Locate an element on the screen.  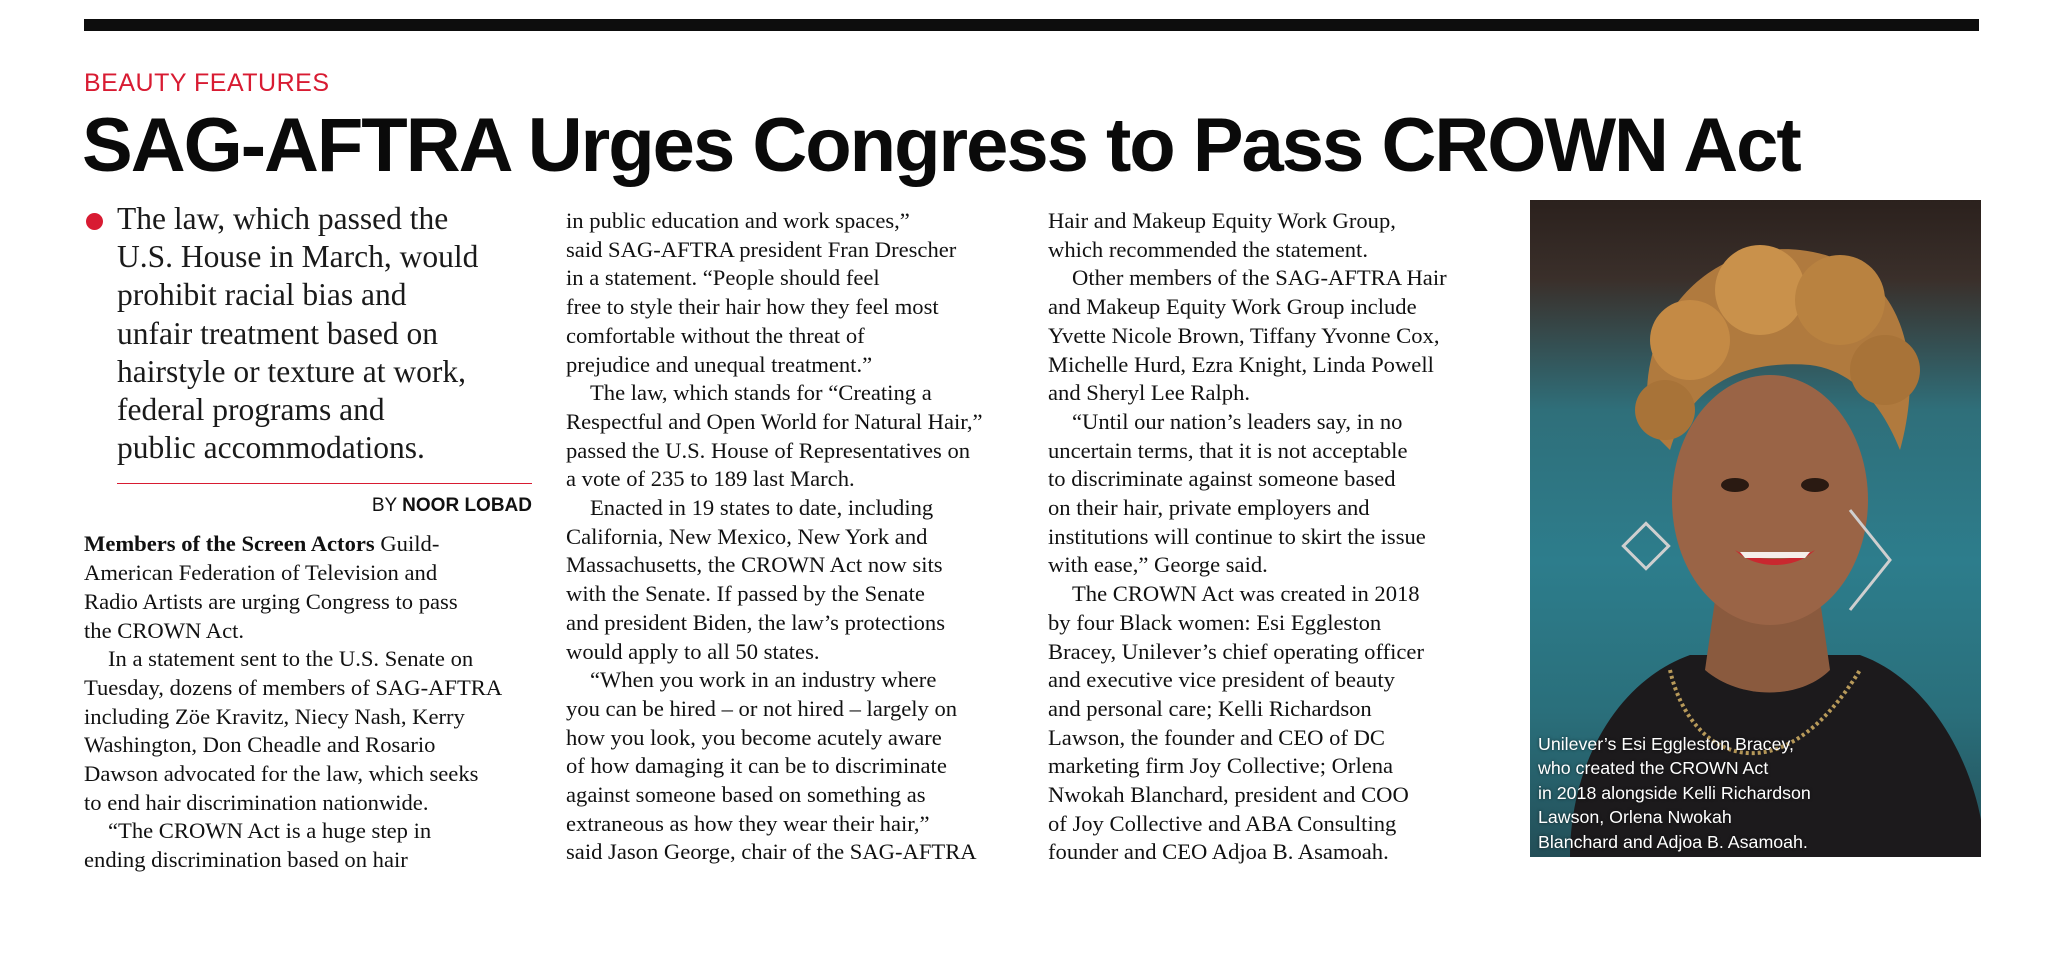
body-line: Massachusetts, the CROWN Act now sits is located at coordinates (754, 565).